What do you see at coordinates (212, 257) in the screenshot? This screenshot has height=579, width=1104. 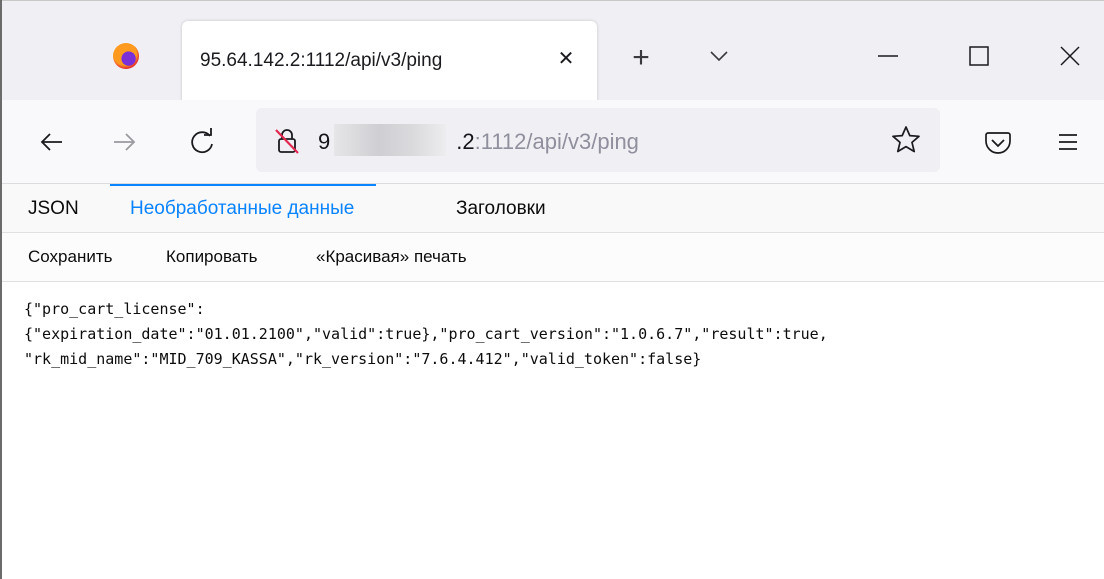 I see `copy-button: Копировать` at bounding box center [212, 257].